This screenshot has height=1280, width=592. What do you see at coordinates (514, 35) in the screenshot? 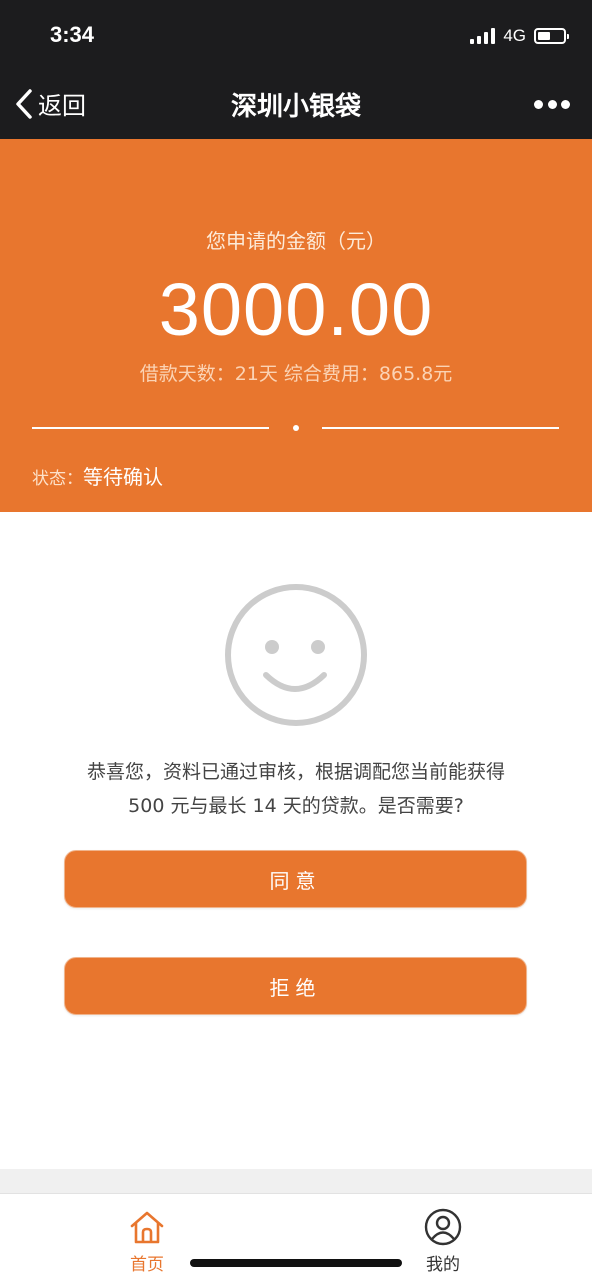
I see `network-type: 4G` at bounding box center [514, 35].